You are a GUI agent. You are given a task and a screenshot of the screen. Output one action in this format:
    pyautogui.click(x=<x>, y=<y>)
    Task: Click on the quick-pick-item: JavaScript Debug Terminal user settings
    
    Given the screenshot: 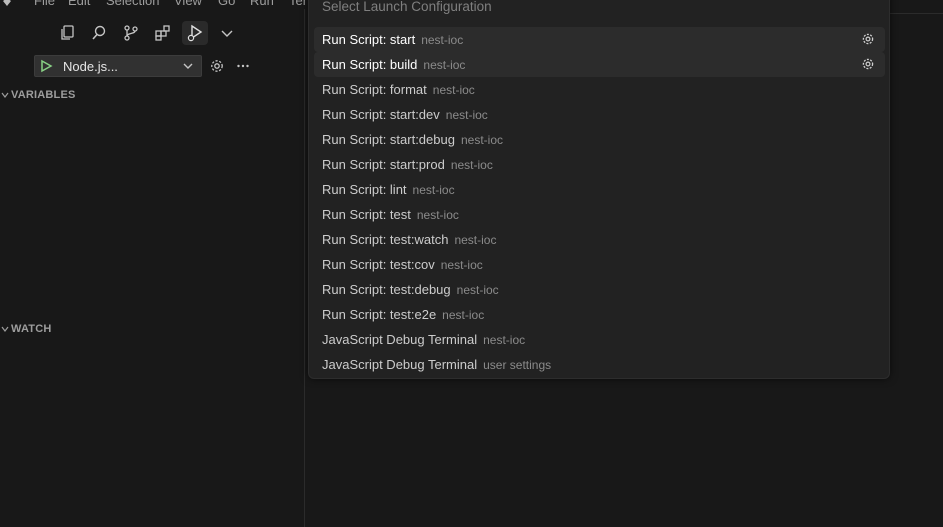 What is the action you would take?
    pyautogui.click(x=599, y=364)
    